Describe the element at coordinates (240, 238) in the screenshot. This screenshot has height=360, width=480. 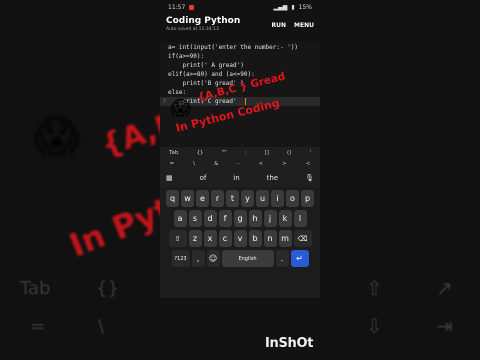
I see `key: v` at that location.